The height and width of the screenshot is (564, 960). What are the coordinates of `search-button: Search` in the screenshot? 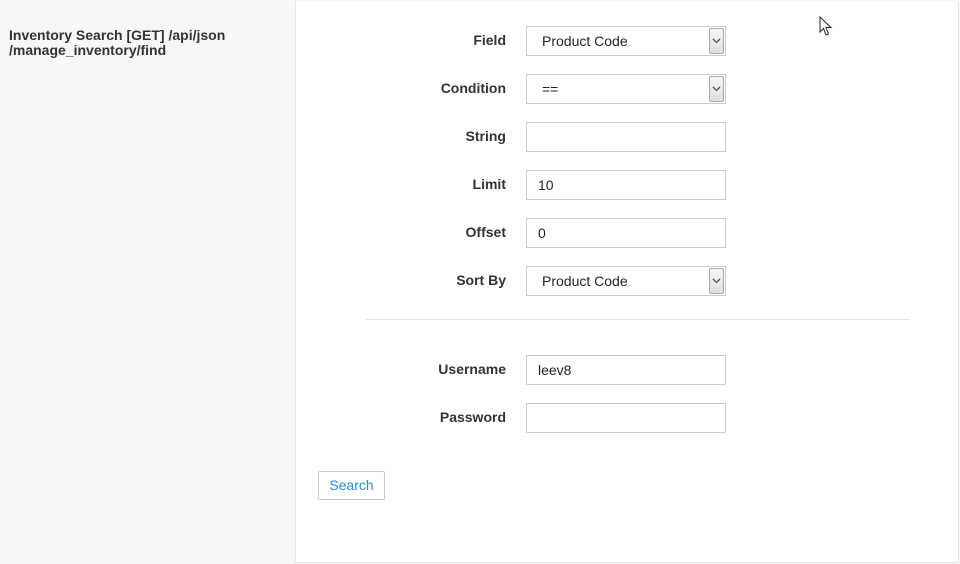 It's located at (351, 485).